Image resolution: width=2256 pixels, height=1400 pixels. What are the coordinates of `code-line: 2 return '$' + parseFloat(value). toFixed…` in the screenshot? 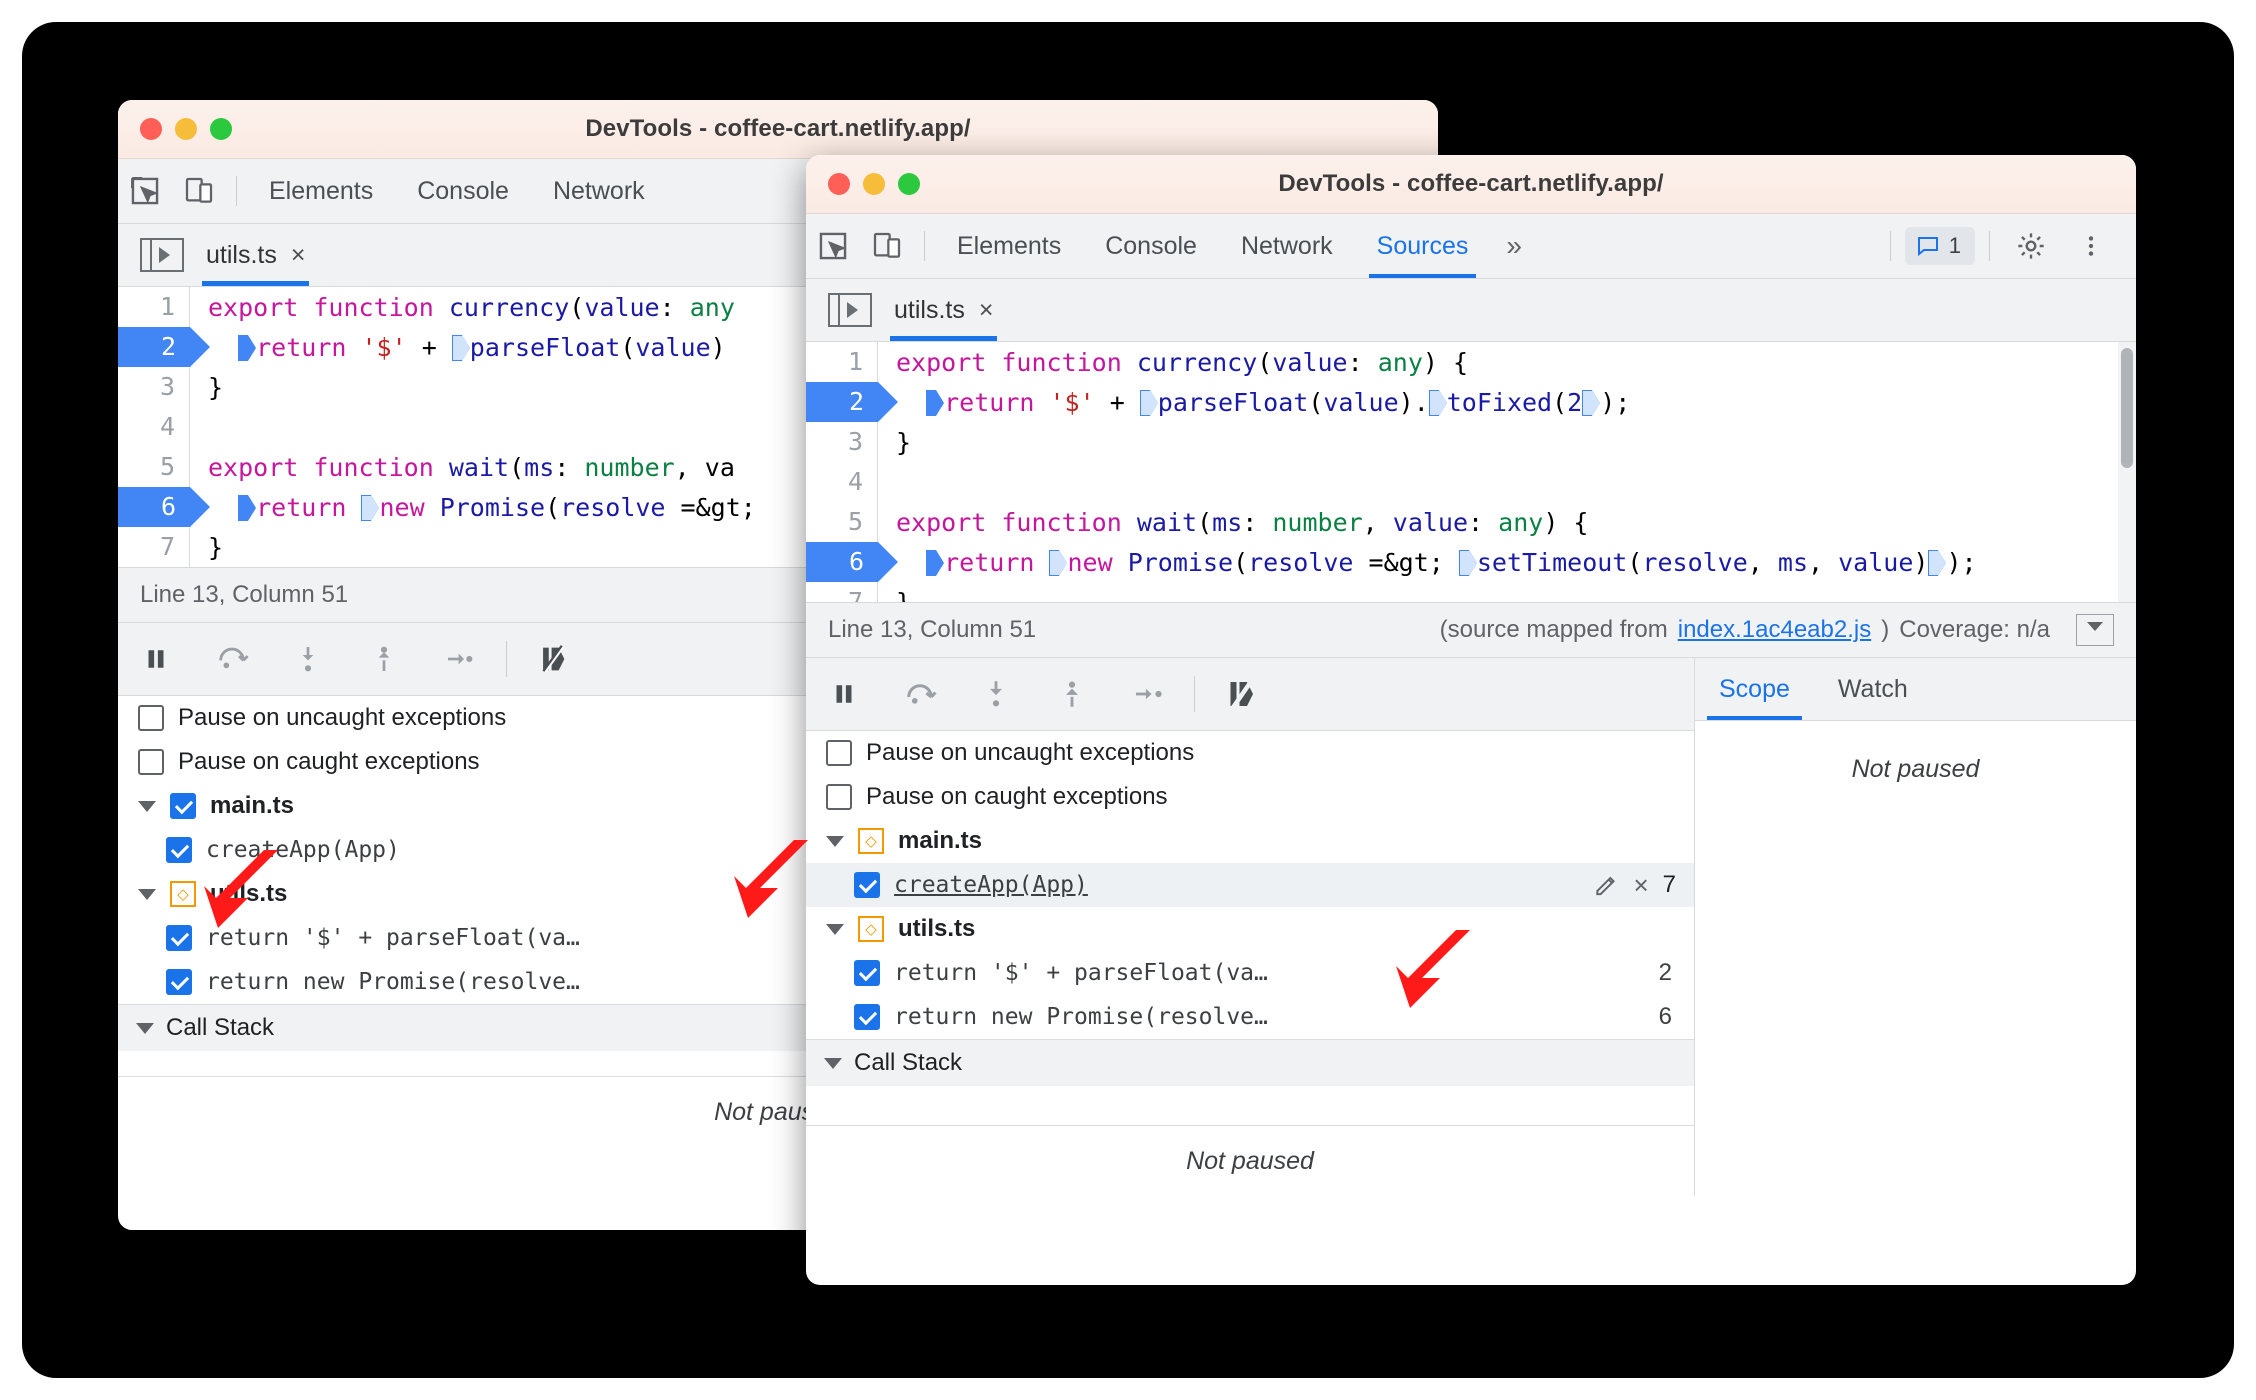 It's located at (1471, 402).